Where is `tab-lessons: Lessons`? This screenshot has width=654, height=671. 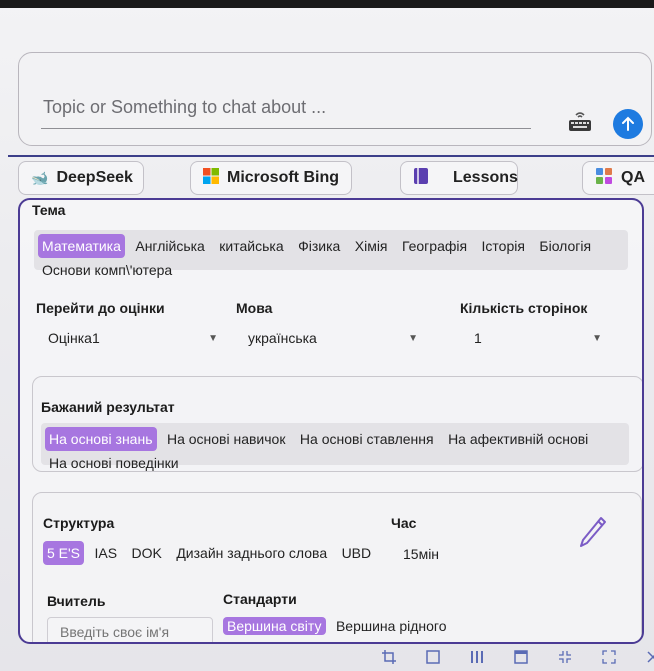 tab-lessons: Lessons is located at coordinates (459, 178).